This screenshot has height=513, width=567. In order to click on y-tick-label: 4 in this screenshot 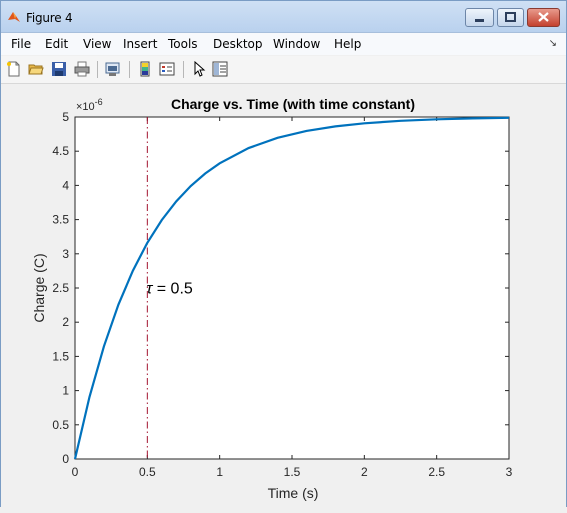, I will do `click(65, 185)`.